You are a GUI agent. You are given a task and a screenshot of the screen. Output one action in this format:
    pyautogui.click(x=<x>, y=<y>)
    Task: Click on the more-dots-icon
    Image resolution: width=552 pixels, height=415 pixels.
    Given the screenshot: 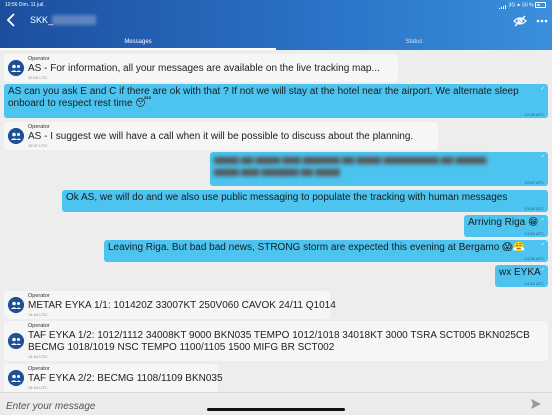 What is the action you would take?
    pyautogui.click(x=542, y=21)
    